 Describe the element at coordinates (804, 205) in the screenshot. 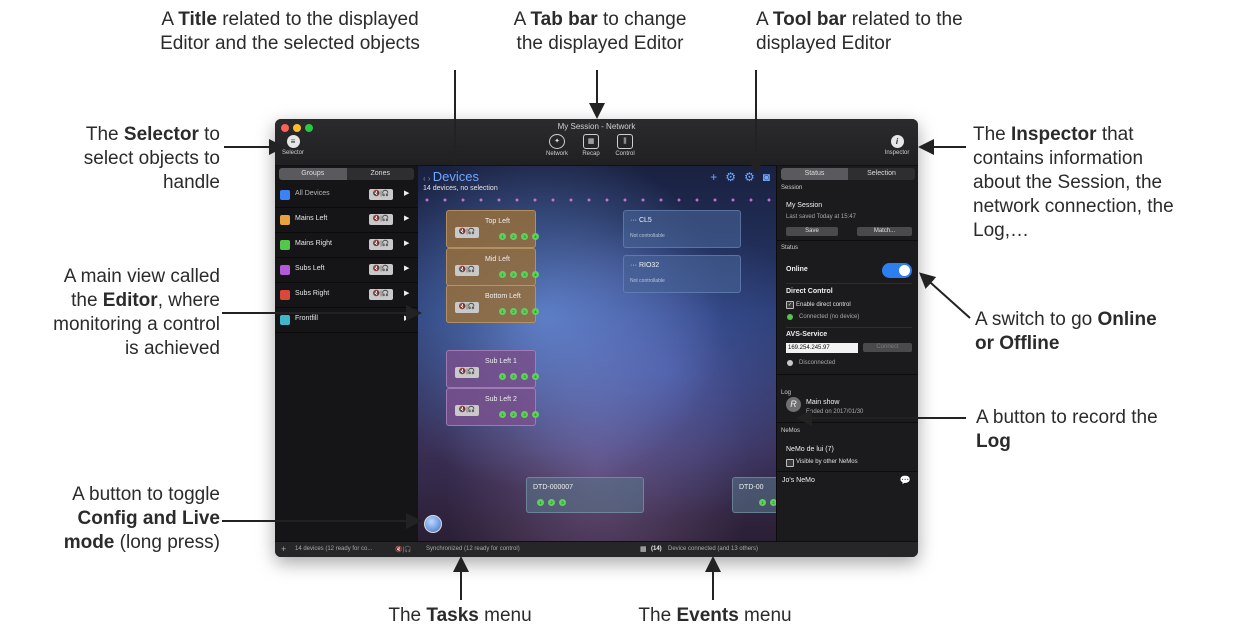

I see `session-name: My Session` at that location.